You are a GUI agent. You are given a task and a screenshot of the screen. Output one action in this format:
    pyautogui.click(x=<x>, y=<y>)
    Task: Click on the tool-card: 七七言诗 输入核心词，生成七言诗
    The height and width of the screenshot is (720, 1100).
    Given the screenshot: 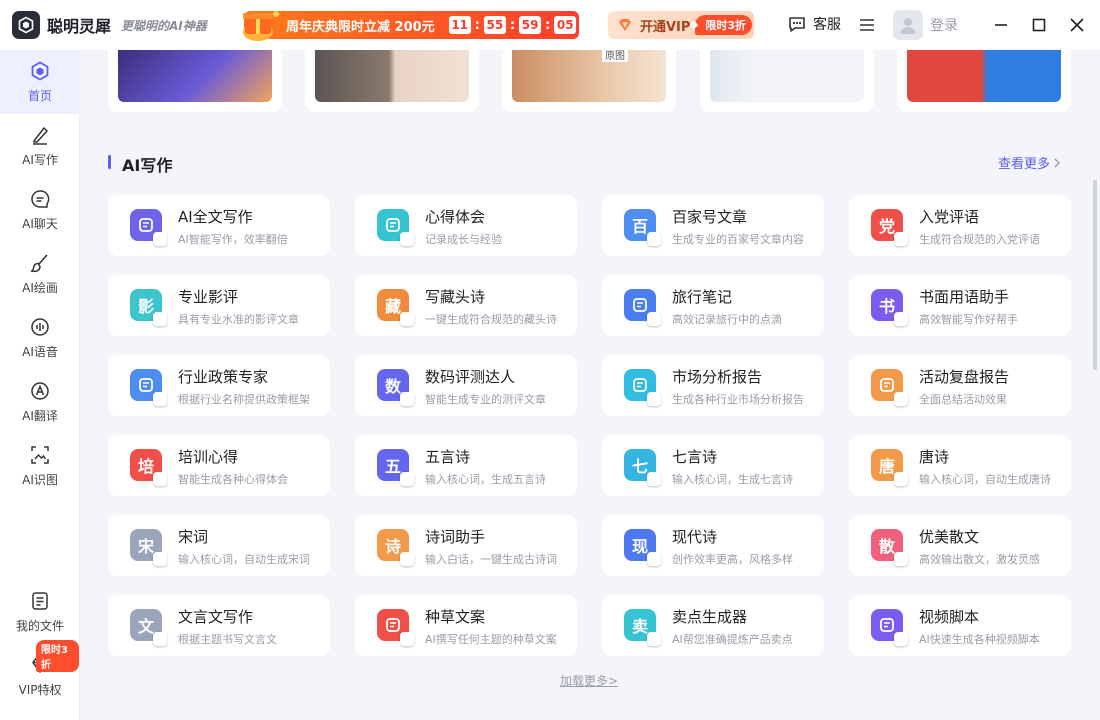 What is the action you would take?
    pyautogui.click(x=713, y=465)
    